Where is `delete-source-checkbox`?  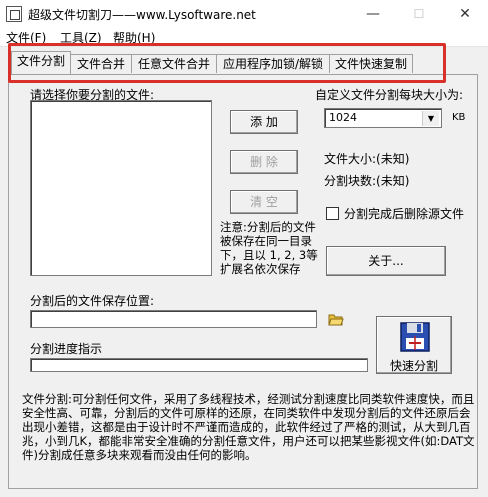 delete-source-checkbox is located at coordinates (332, 213).